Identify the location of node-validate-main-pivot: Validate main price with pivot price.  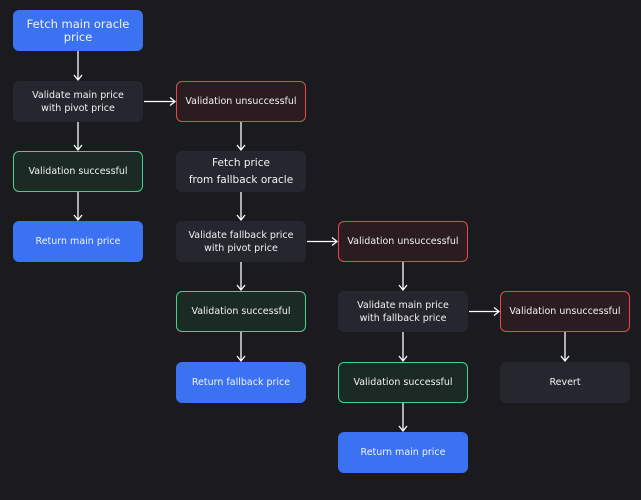
(78, 101).